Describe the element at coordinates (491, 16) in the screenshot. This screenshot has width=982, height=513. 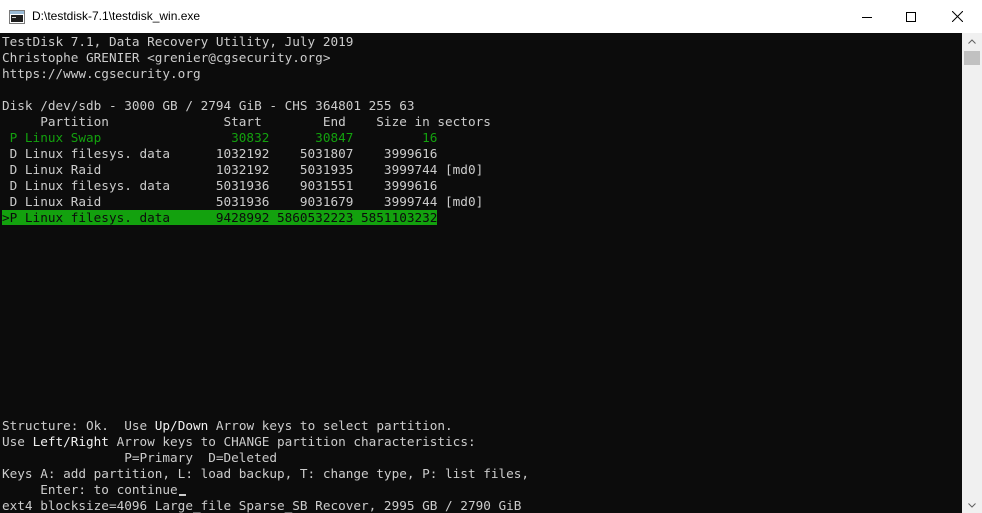
I see `title-bar: D:\testdisk-7.1\testdisk_win.exe` at that location.